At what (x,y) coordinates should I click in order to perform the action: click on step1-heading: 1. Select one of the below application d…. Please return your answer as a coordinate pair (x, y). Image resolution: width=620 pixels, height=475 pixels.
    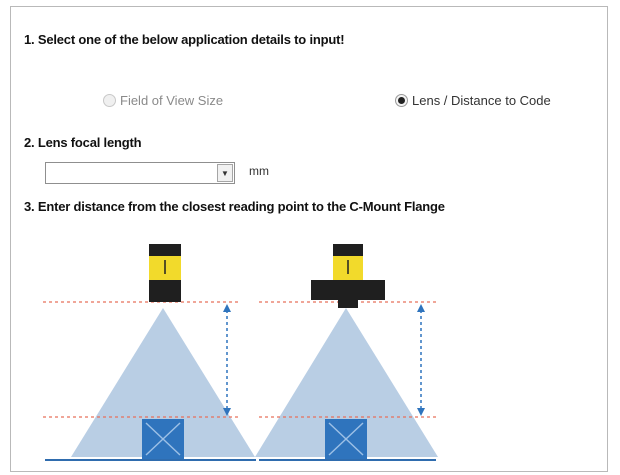
    Looking at the image, I should click on (184, 39).